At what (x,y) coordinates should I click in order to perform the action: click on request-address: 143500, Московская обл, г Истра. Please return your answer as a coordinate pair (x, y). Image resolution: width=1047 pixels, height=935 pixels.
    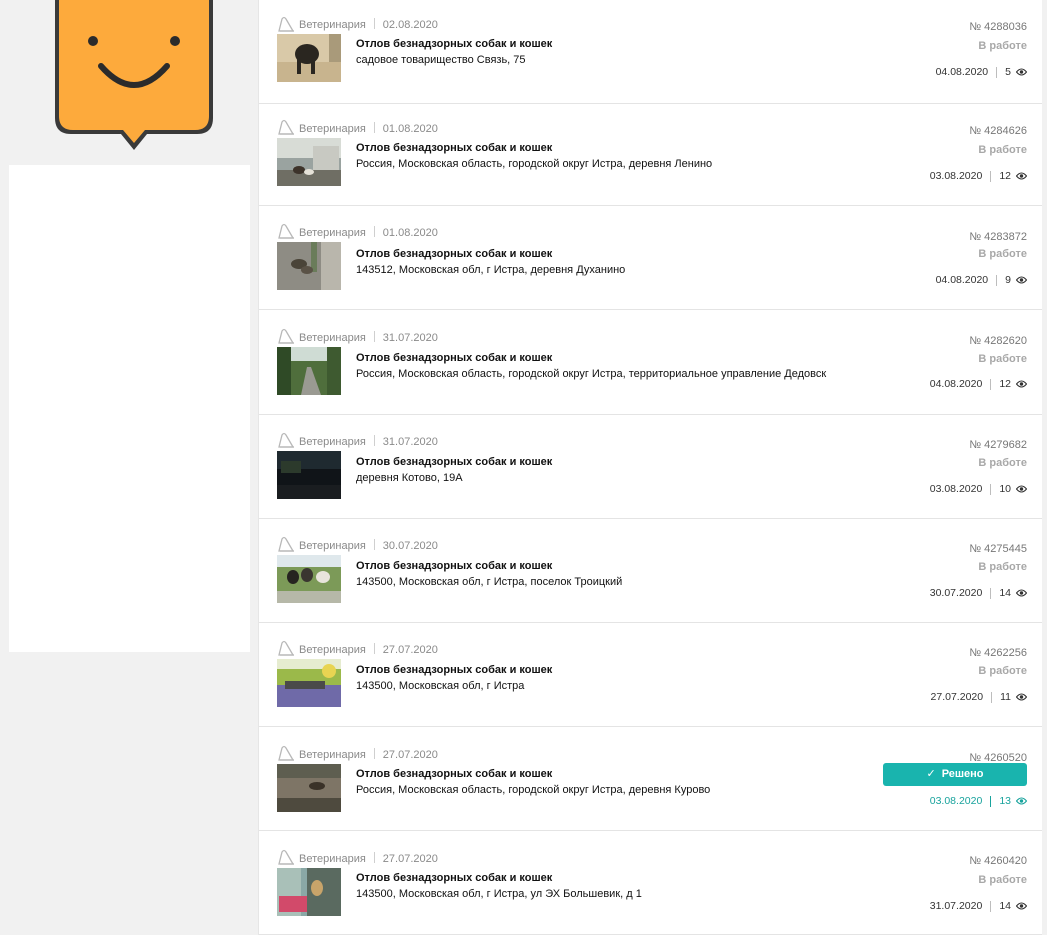
    Looking at the image, I should click on (440, 686).